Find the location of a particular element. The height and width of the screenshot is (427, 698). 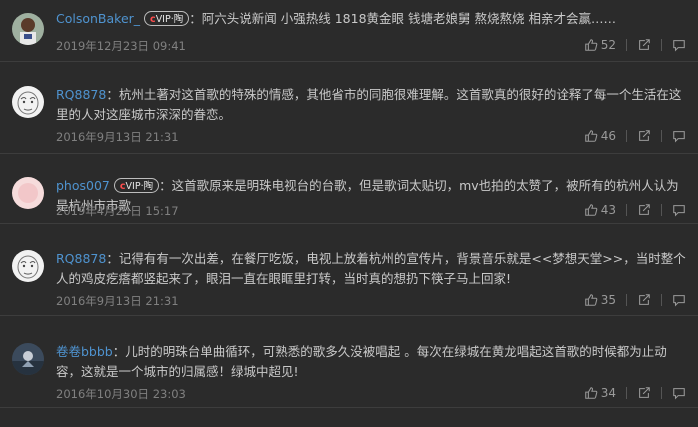

like-count: 34 is located at coordinates (608, 393).